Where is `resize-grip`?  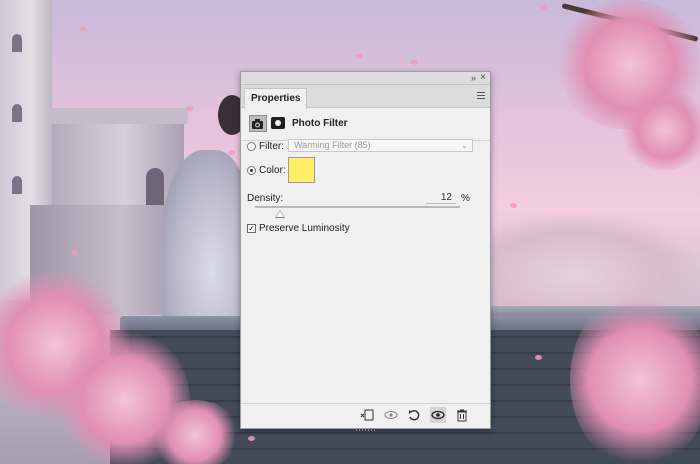
resize-grip is located at coordinates (366, 429).